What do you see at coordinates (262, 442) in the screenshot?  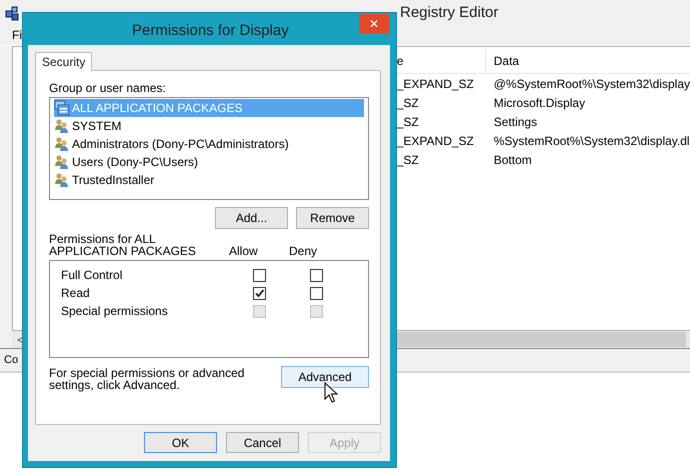 I see `button: Cancel` at bounding box center [262, 442].